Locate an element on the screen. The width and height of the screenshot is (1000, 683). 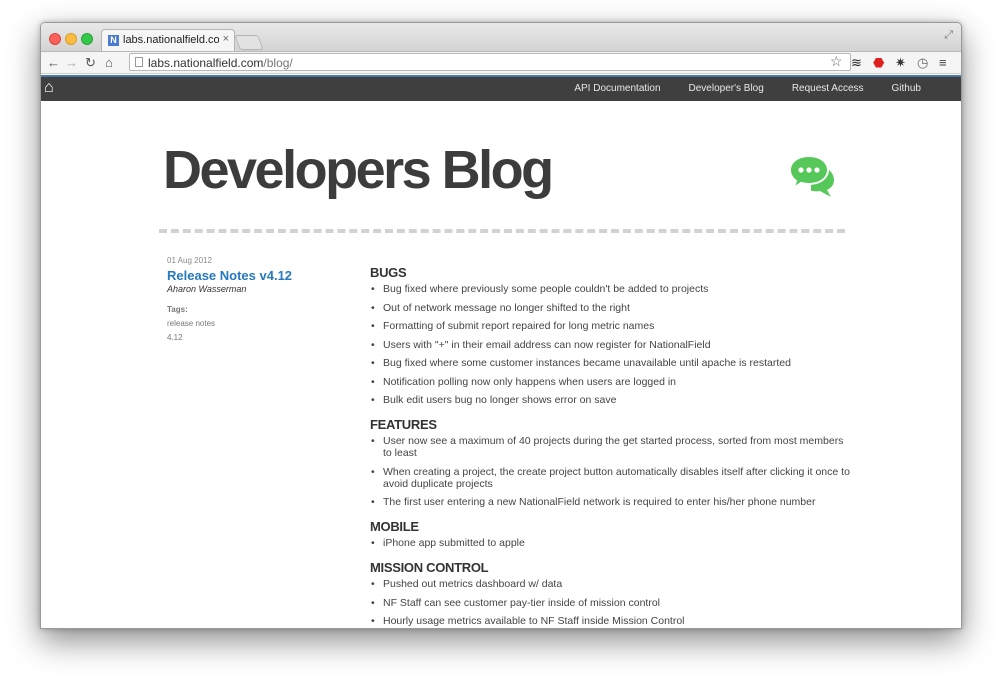
post-title-link: Release Notes v4.12 is located at coordinates (229, 275).